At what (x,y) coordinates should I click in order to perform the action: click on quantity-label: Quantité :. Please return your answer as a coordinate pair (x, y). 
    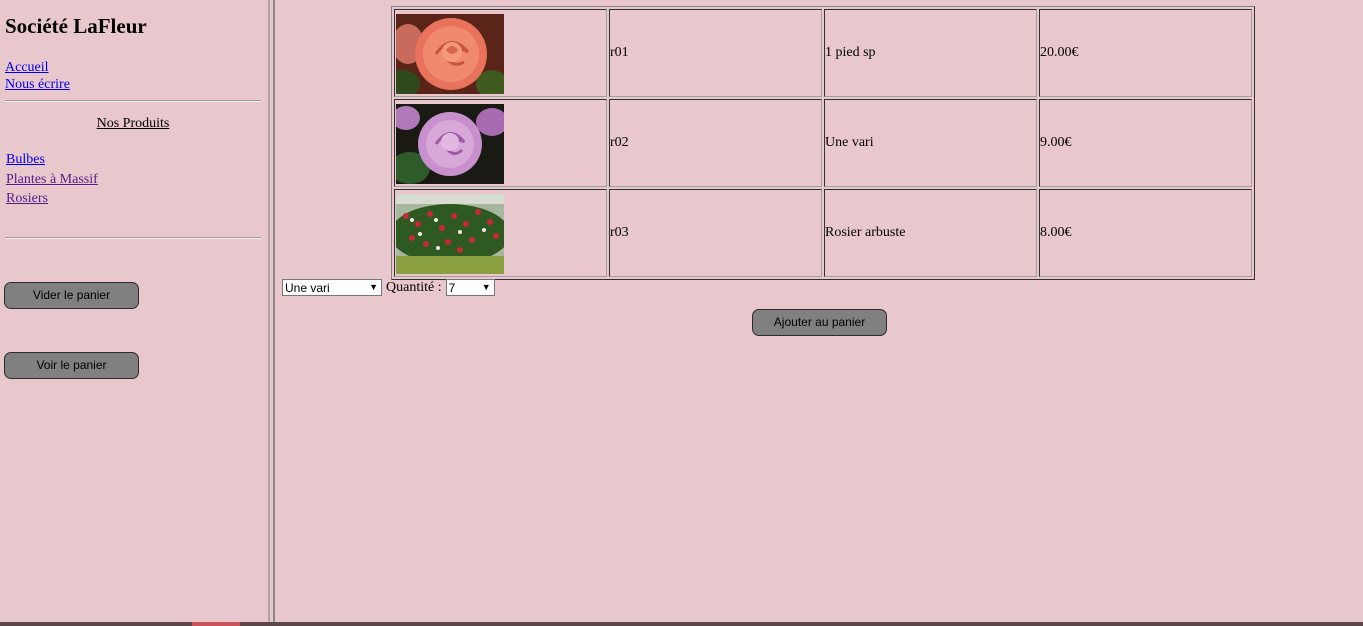
    Looking at the image, I should click on (414, 287).